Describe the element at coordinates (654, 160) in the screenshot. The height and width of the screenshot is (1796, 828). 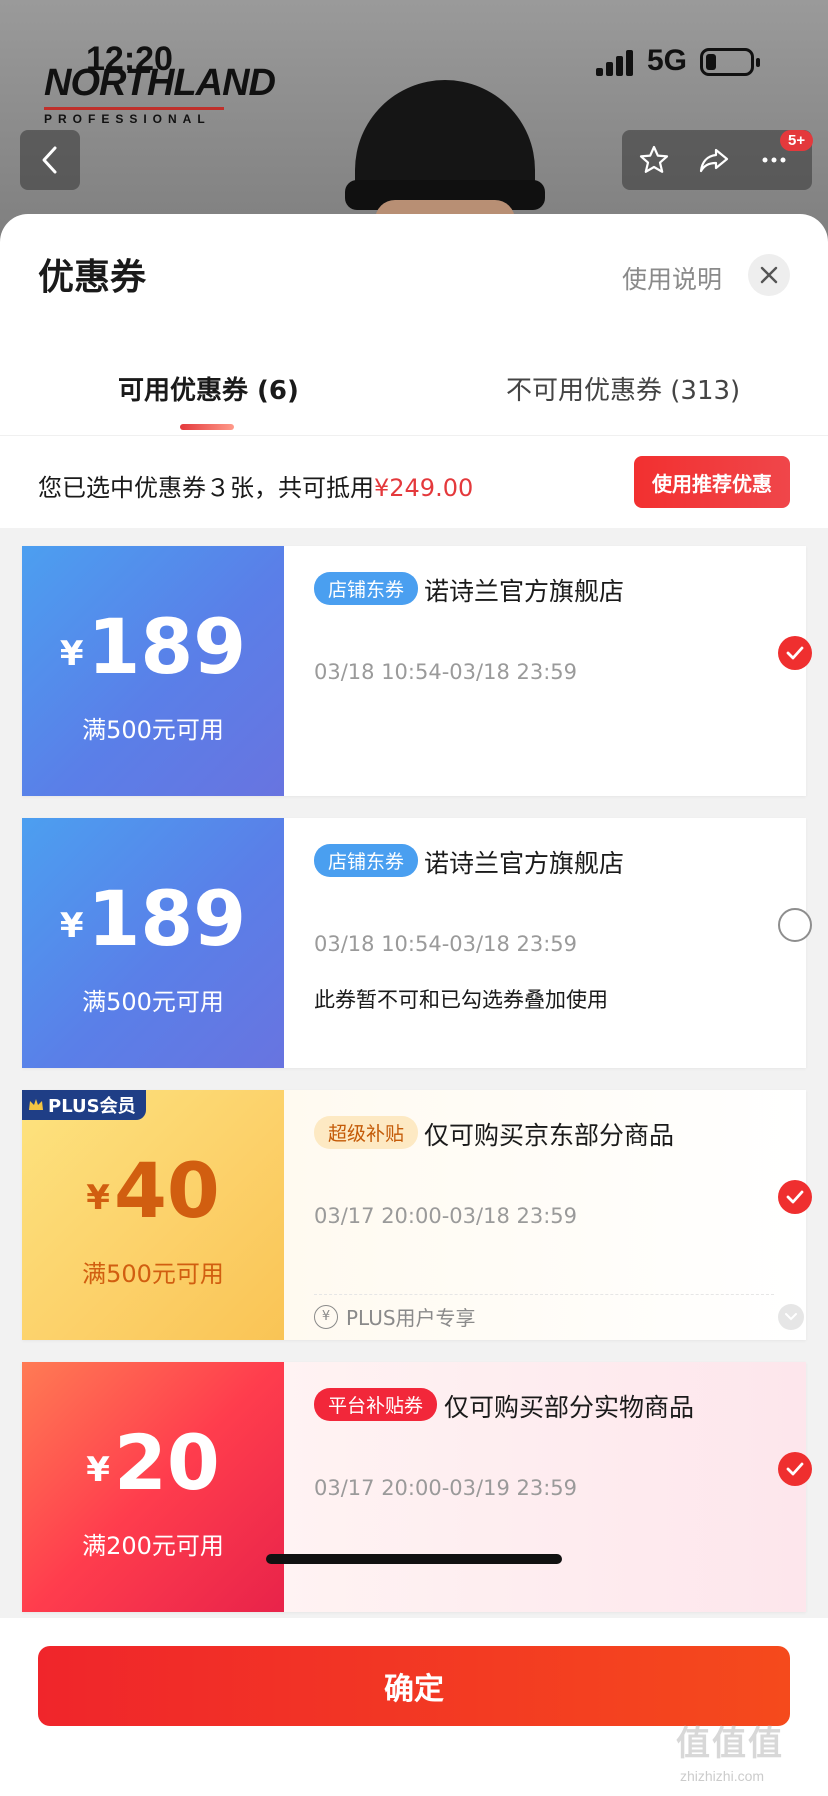
I see `star-icon` at that location.